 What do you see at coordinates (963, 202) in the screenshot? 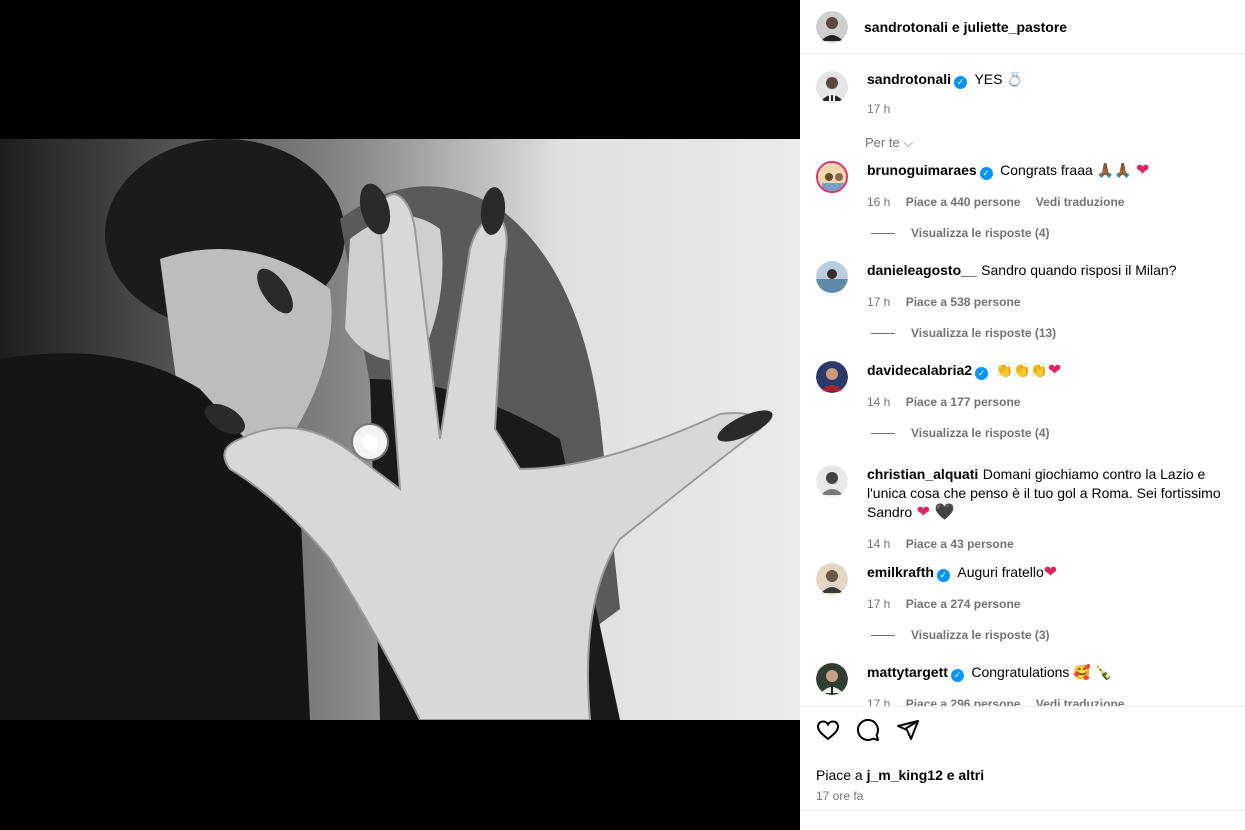
I see `comment-likes: Piace a 440 persone` at bounding box center [963, 202].